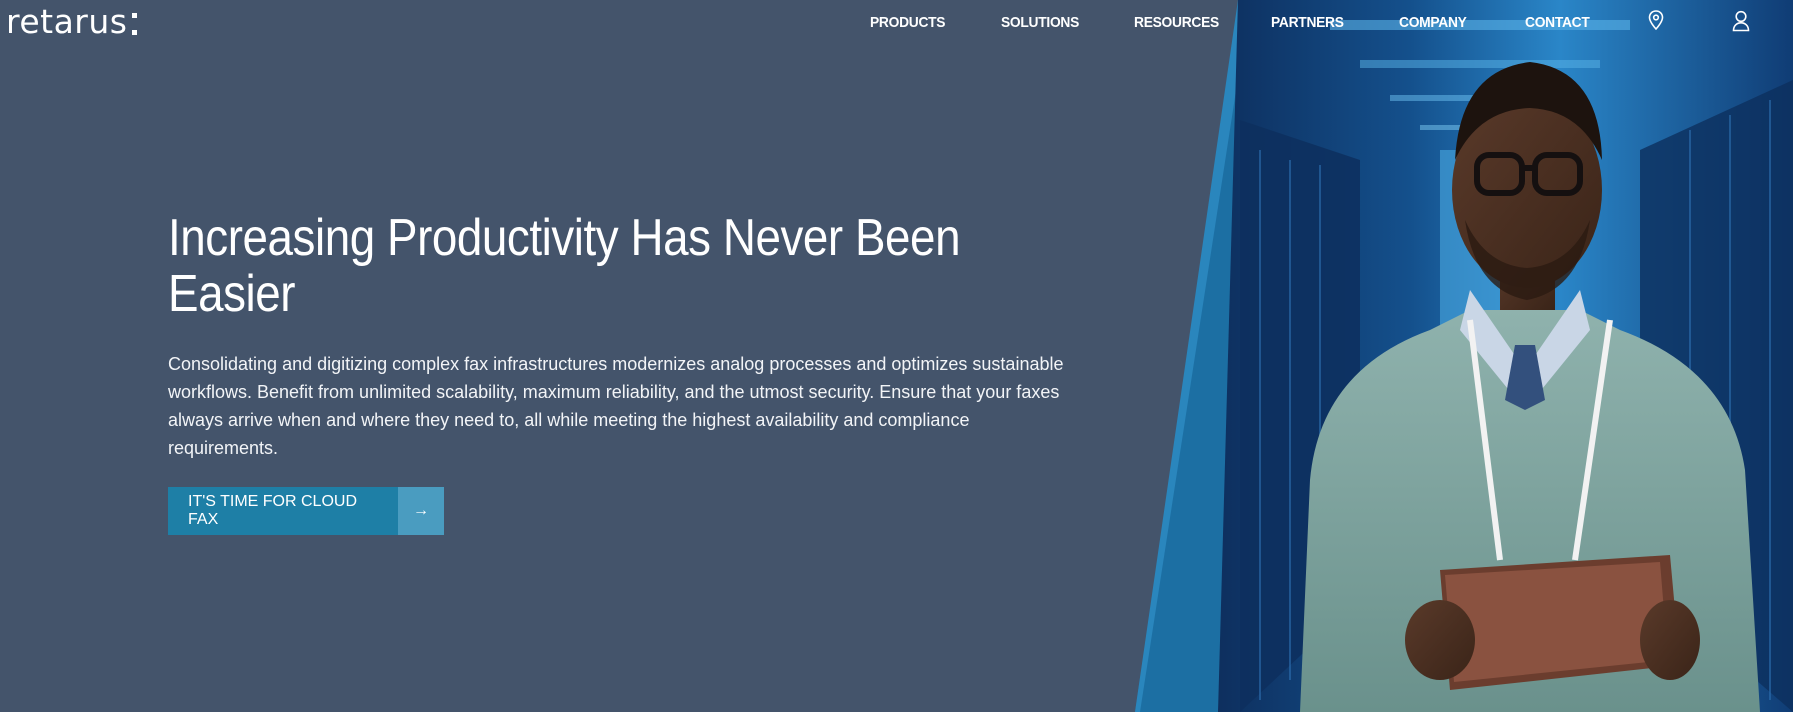 The width and height of the screenshot is (1793, 712). I want to click on nav-company: COMPANY, so click(1433, 22).